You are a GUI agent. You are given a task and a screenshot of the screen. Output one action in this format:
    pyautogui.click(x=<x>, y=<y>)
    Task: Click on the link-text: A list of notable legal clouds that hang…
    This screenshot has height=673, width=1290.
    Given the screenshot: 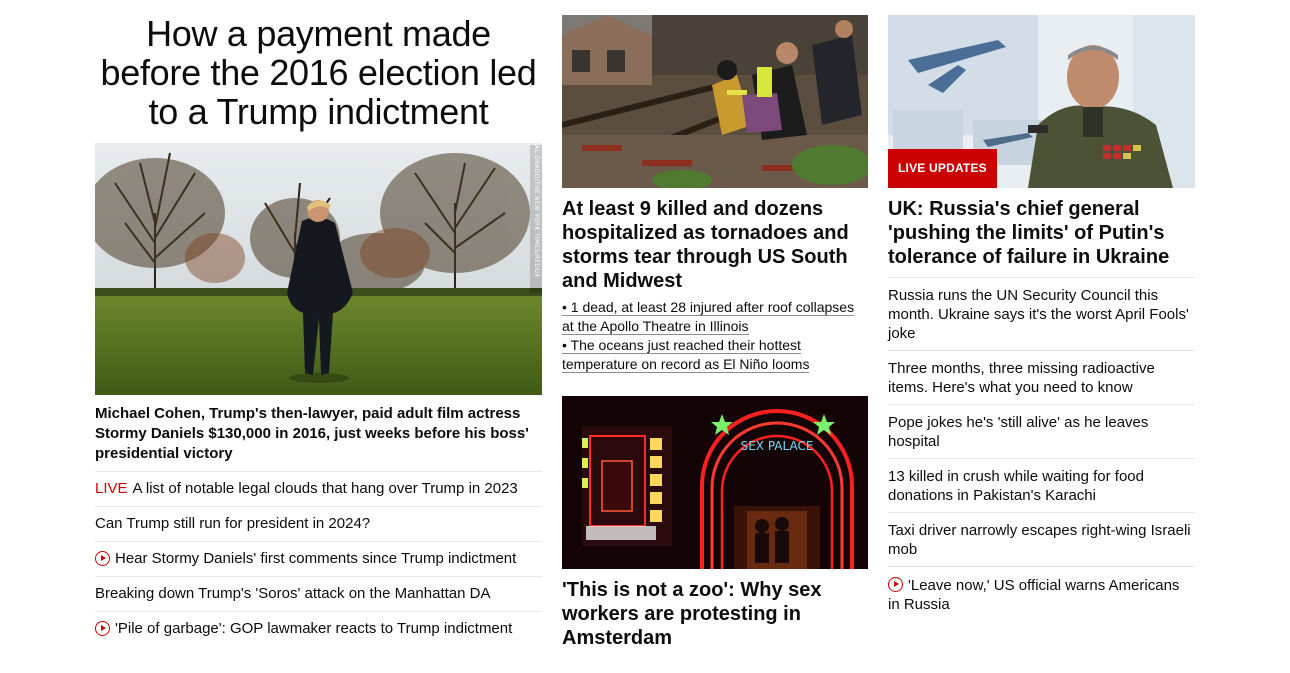 What is the action you would take?
    pyautogui.click(x=325, y=488)
    